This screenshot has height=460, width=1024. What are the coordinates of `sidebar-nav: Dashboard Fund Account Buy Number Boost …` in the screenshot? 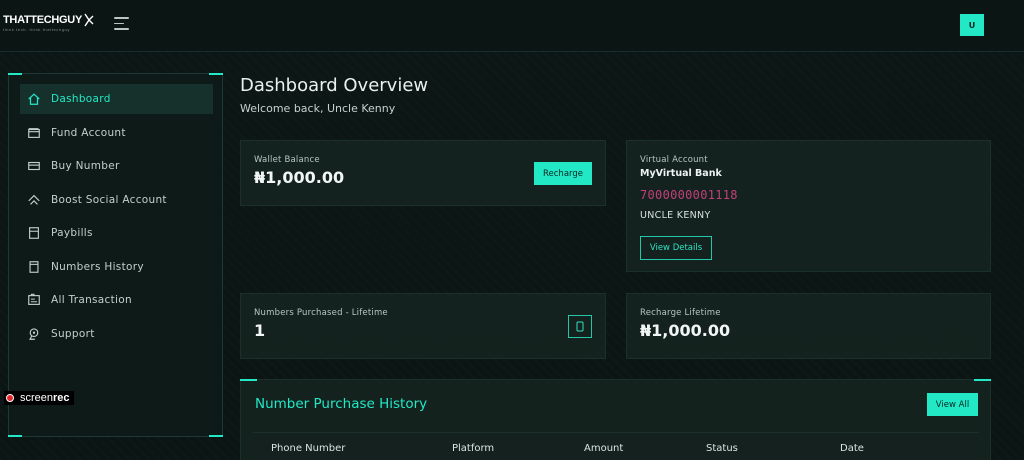 It's located at (116, 218).